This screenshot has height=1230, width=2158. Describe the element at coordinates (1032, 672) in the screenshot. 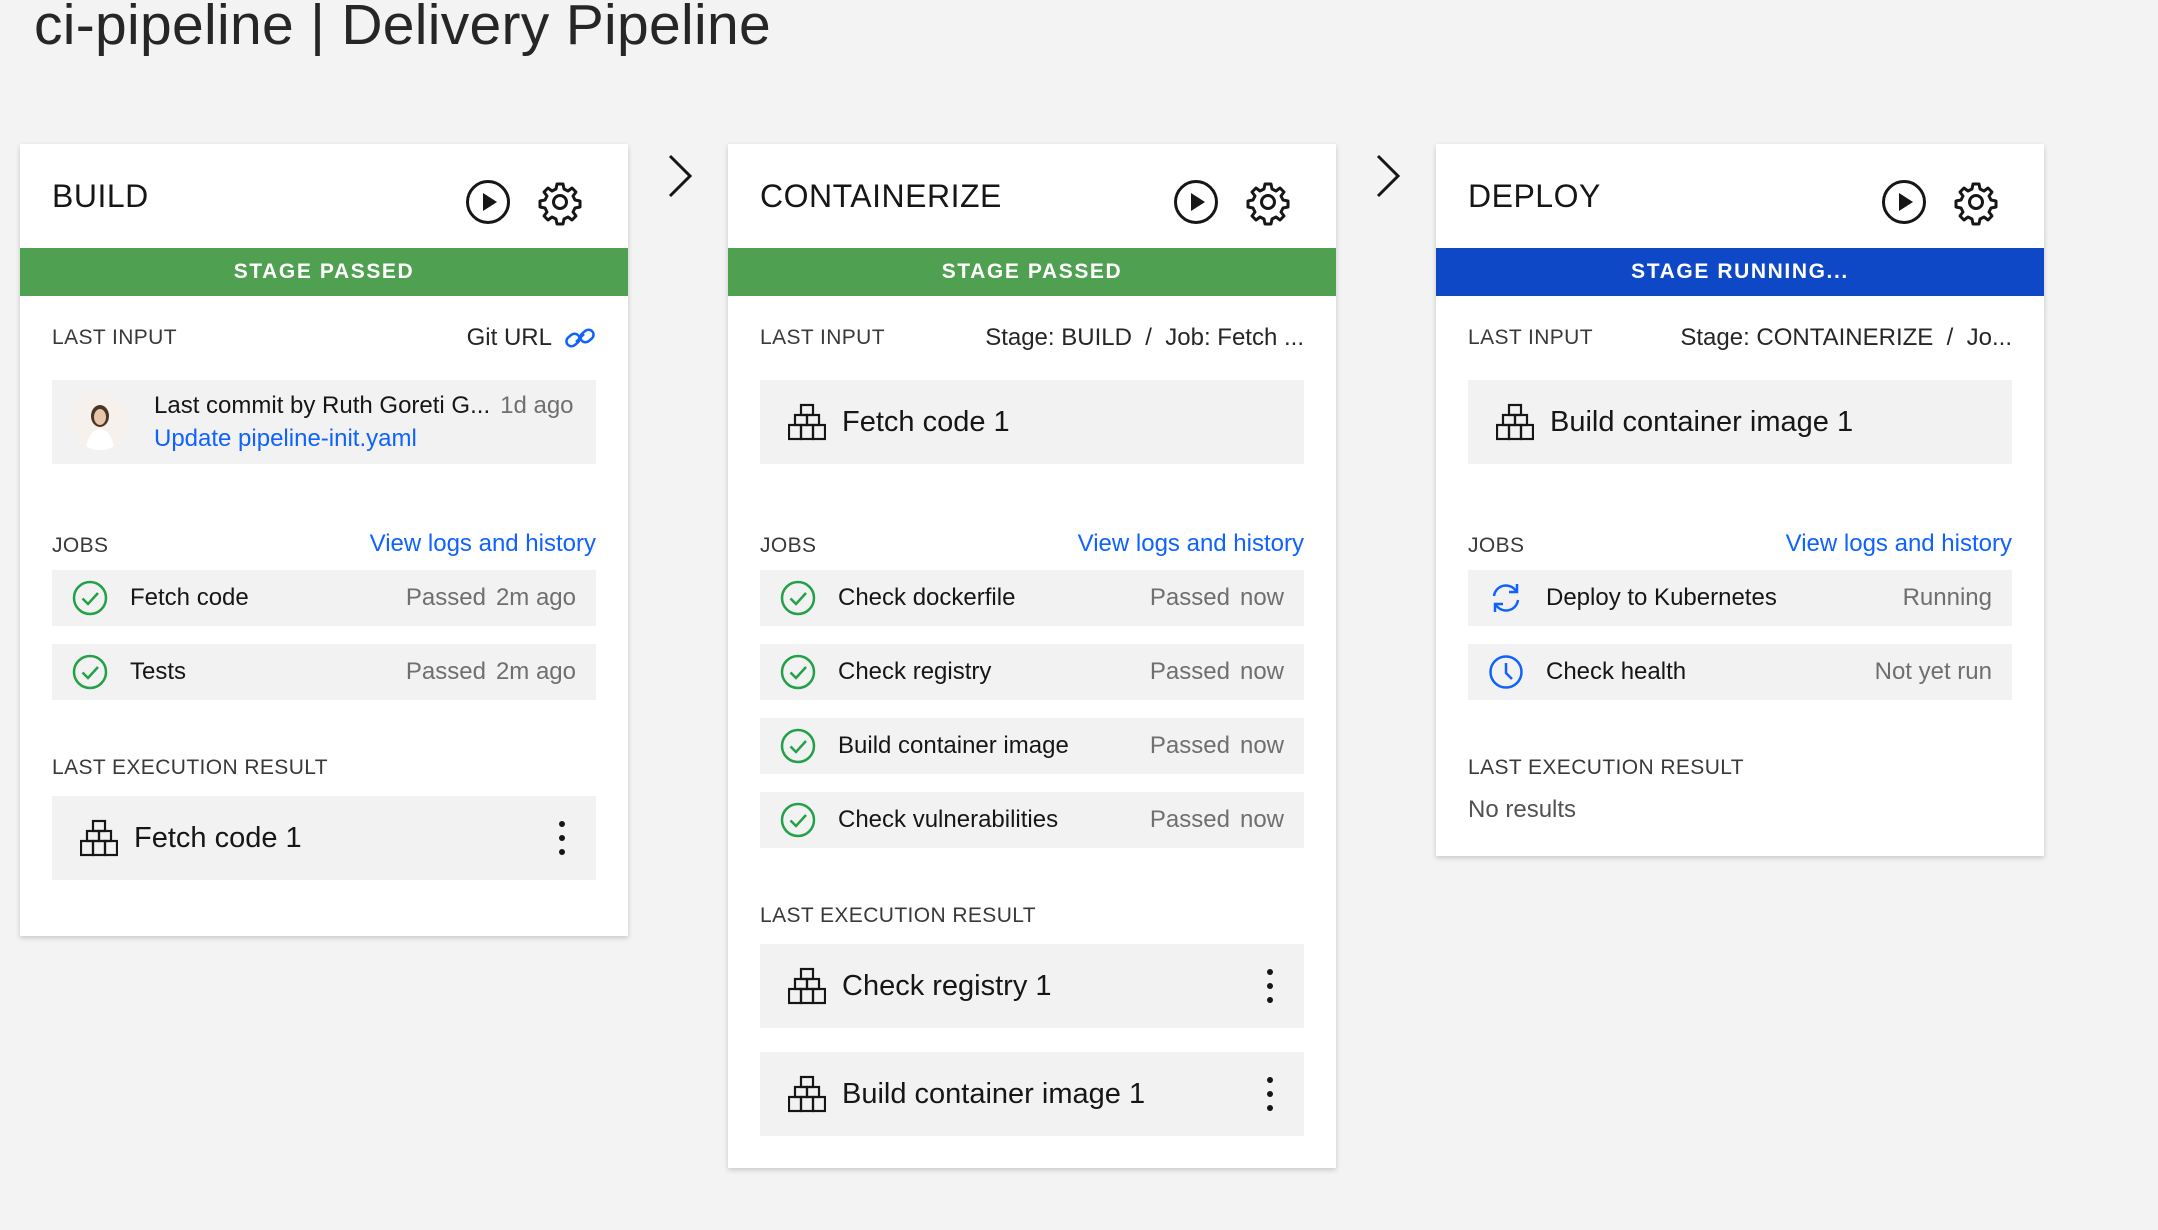

I see `job-row: Check registry Passed now` at that location.